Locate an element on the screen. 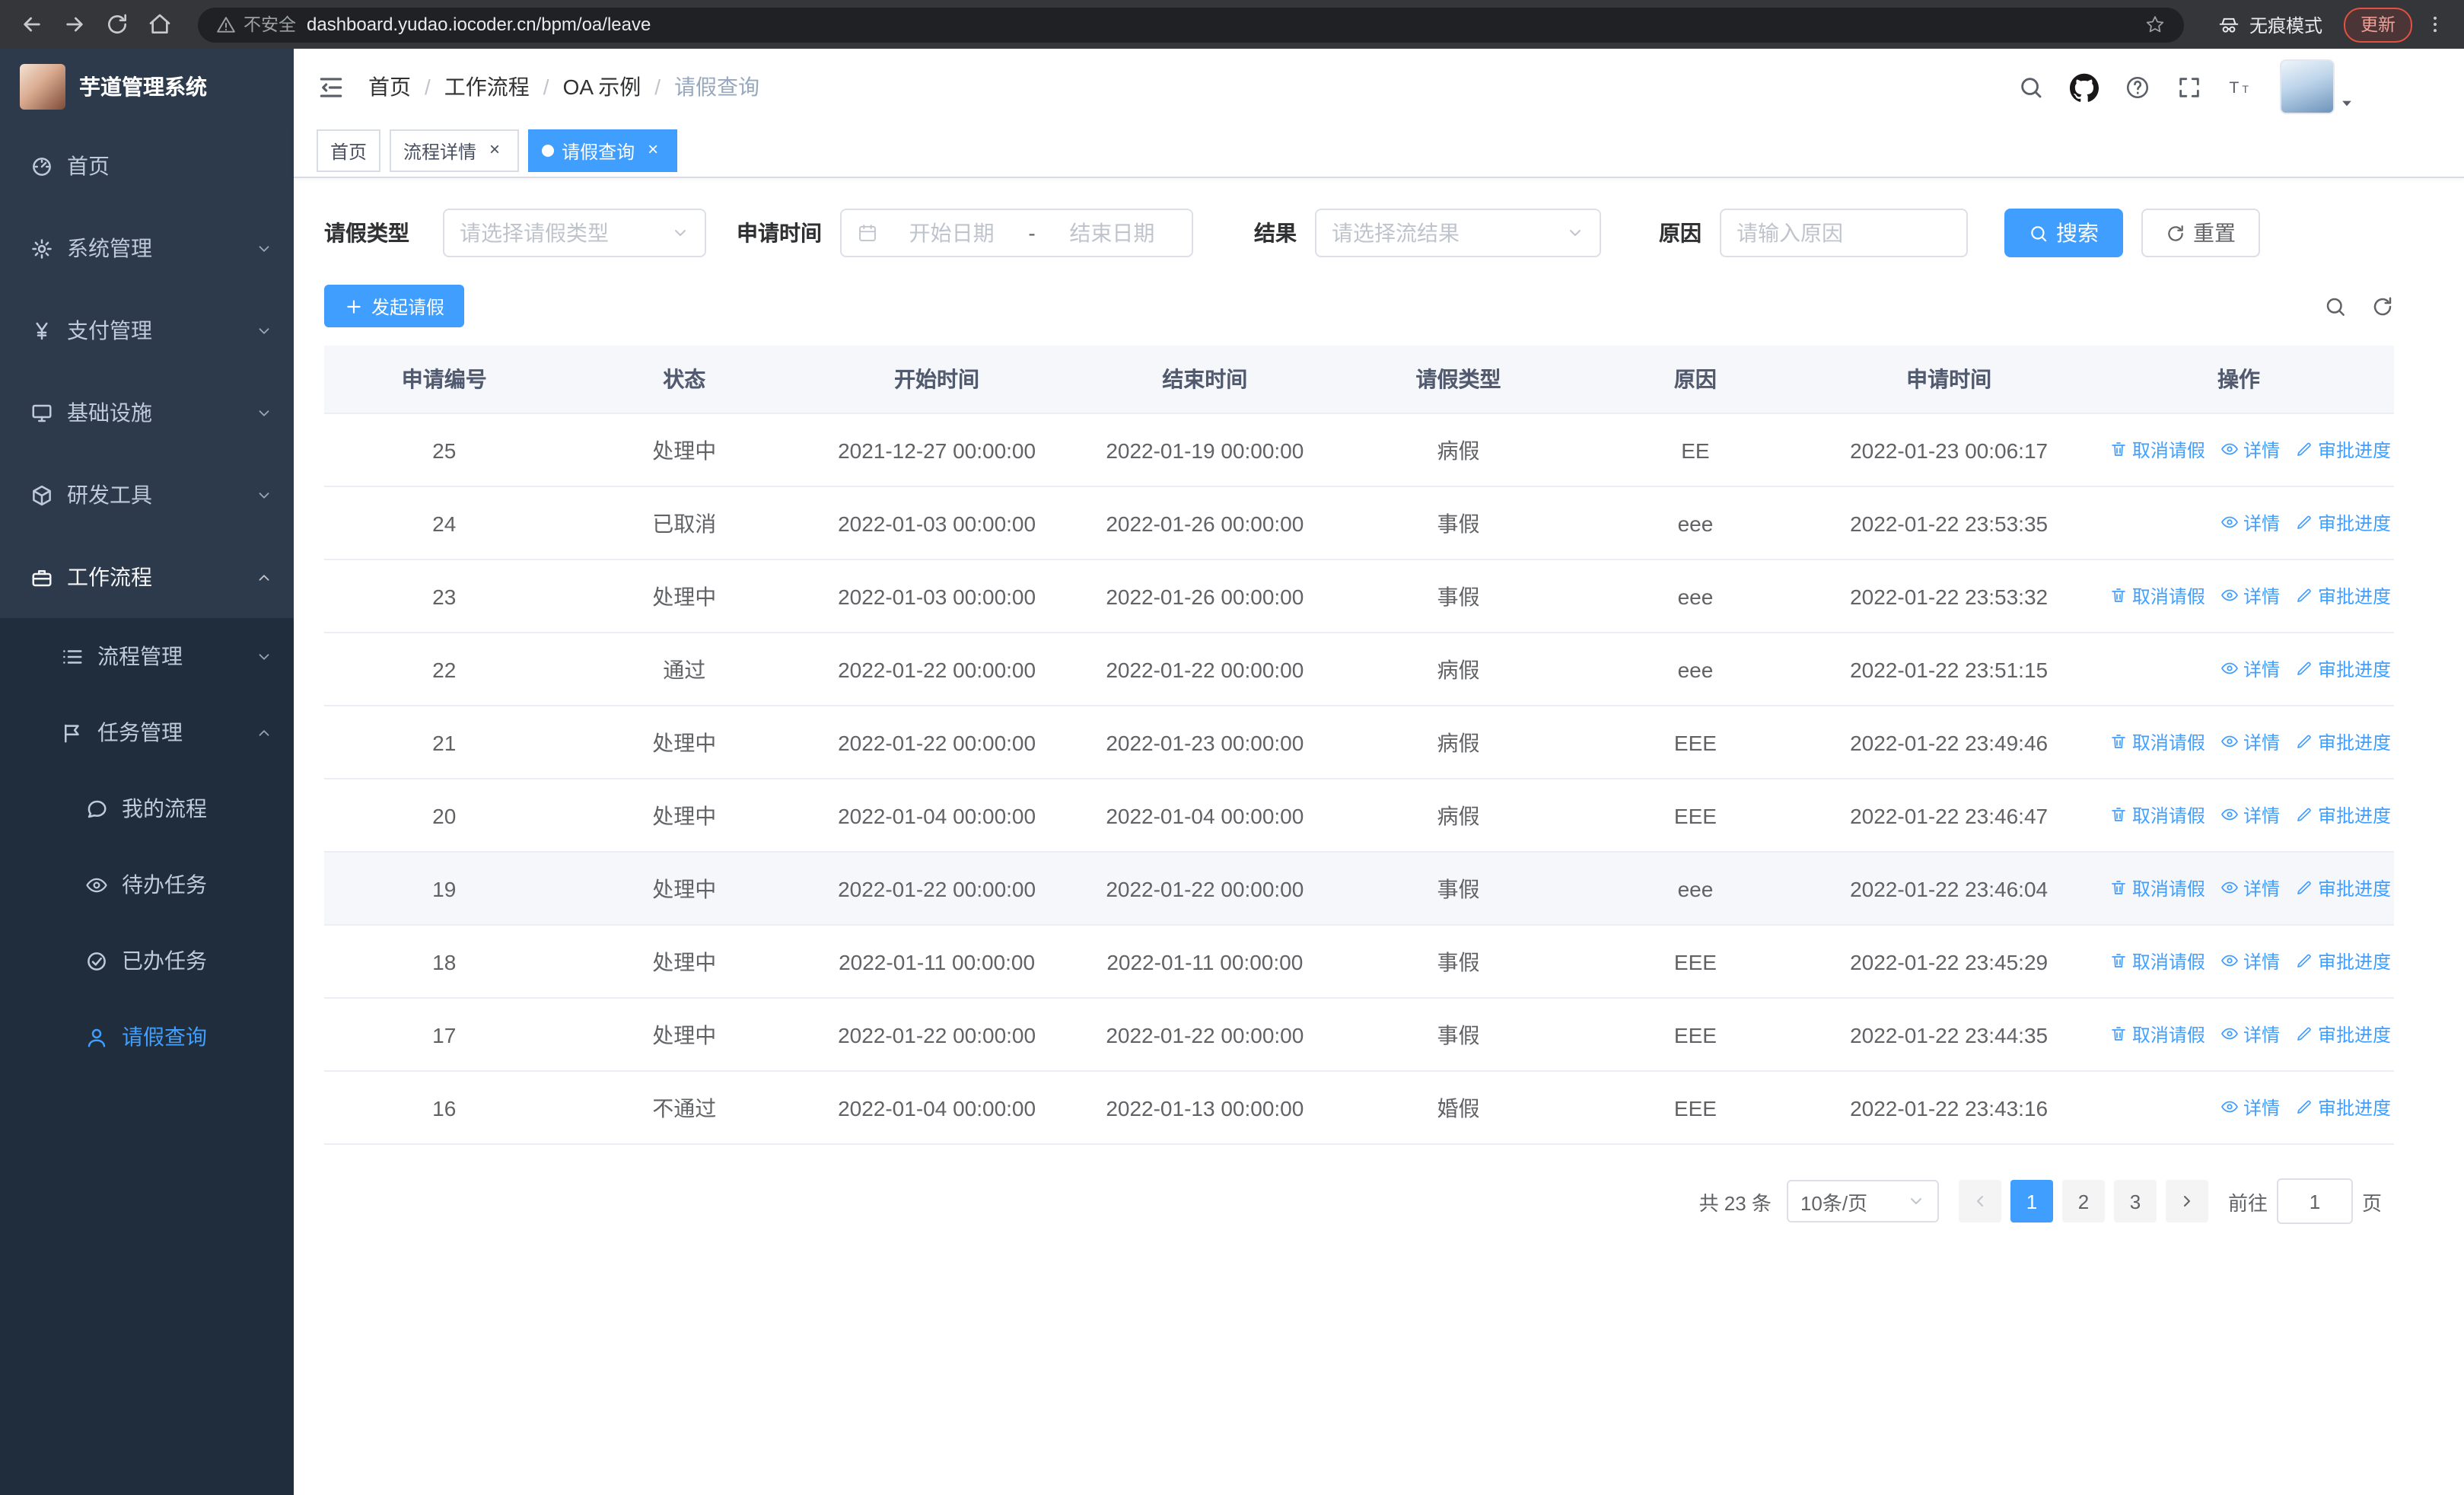  sidebar-item-done-tasks: 已办任务 is located at coordinates (147, 961).